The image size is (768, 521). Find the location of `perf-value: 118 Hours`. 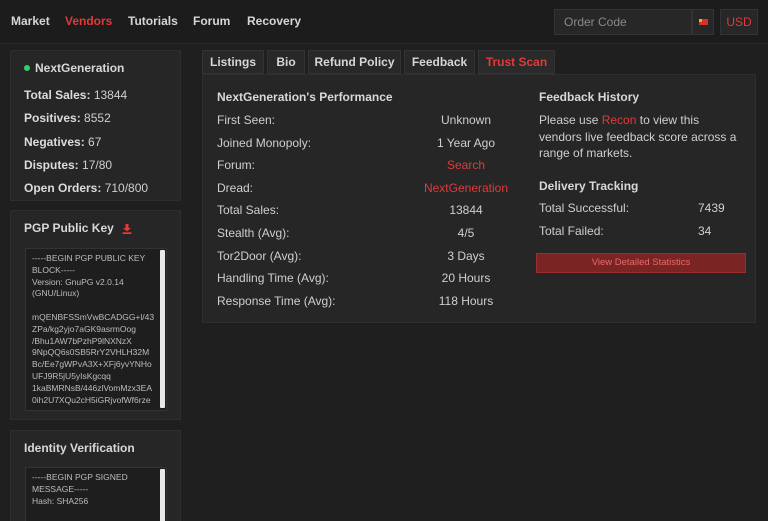

perf-value: 118 Hours is located at coordinates (466, 301).